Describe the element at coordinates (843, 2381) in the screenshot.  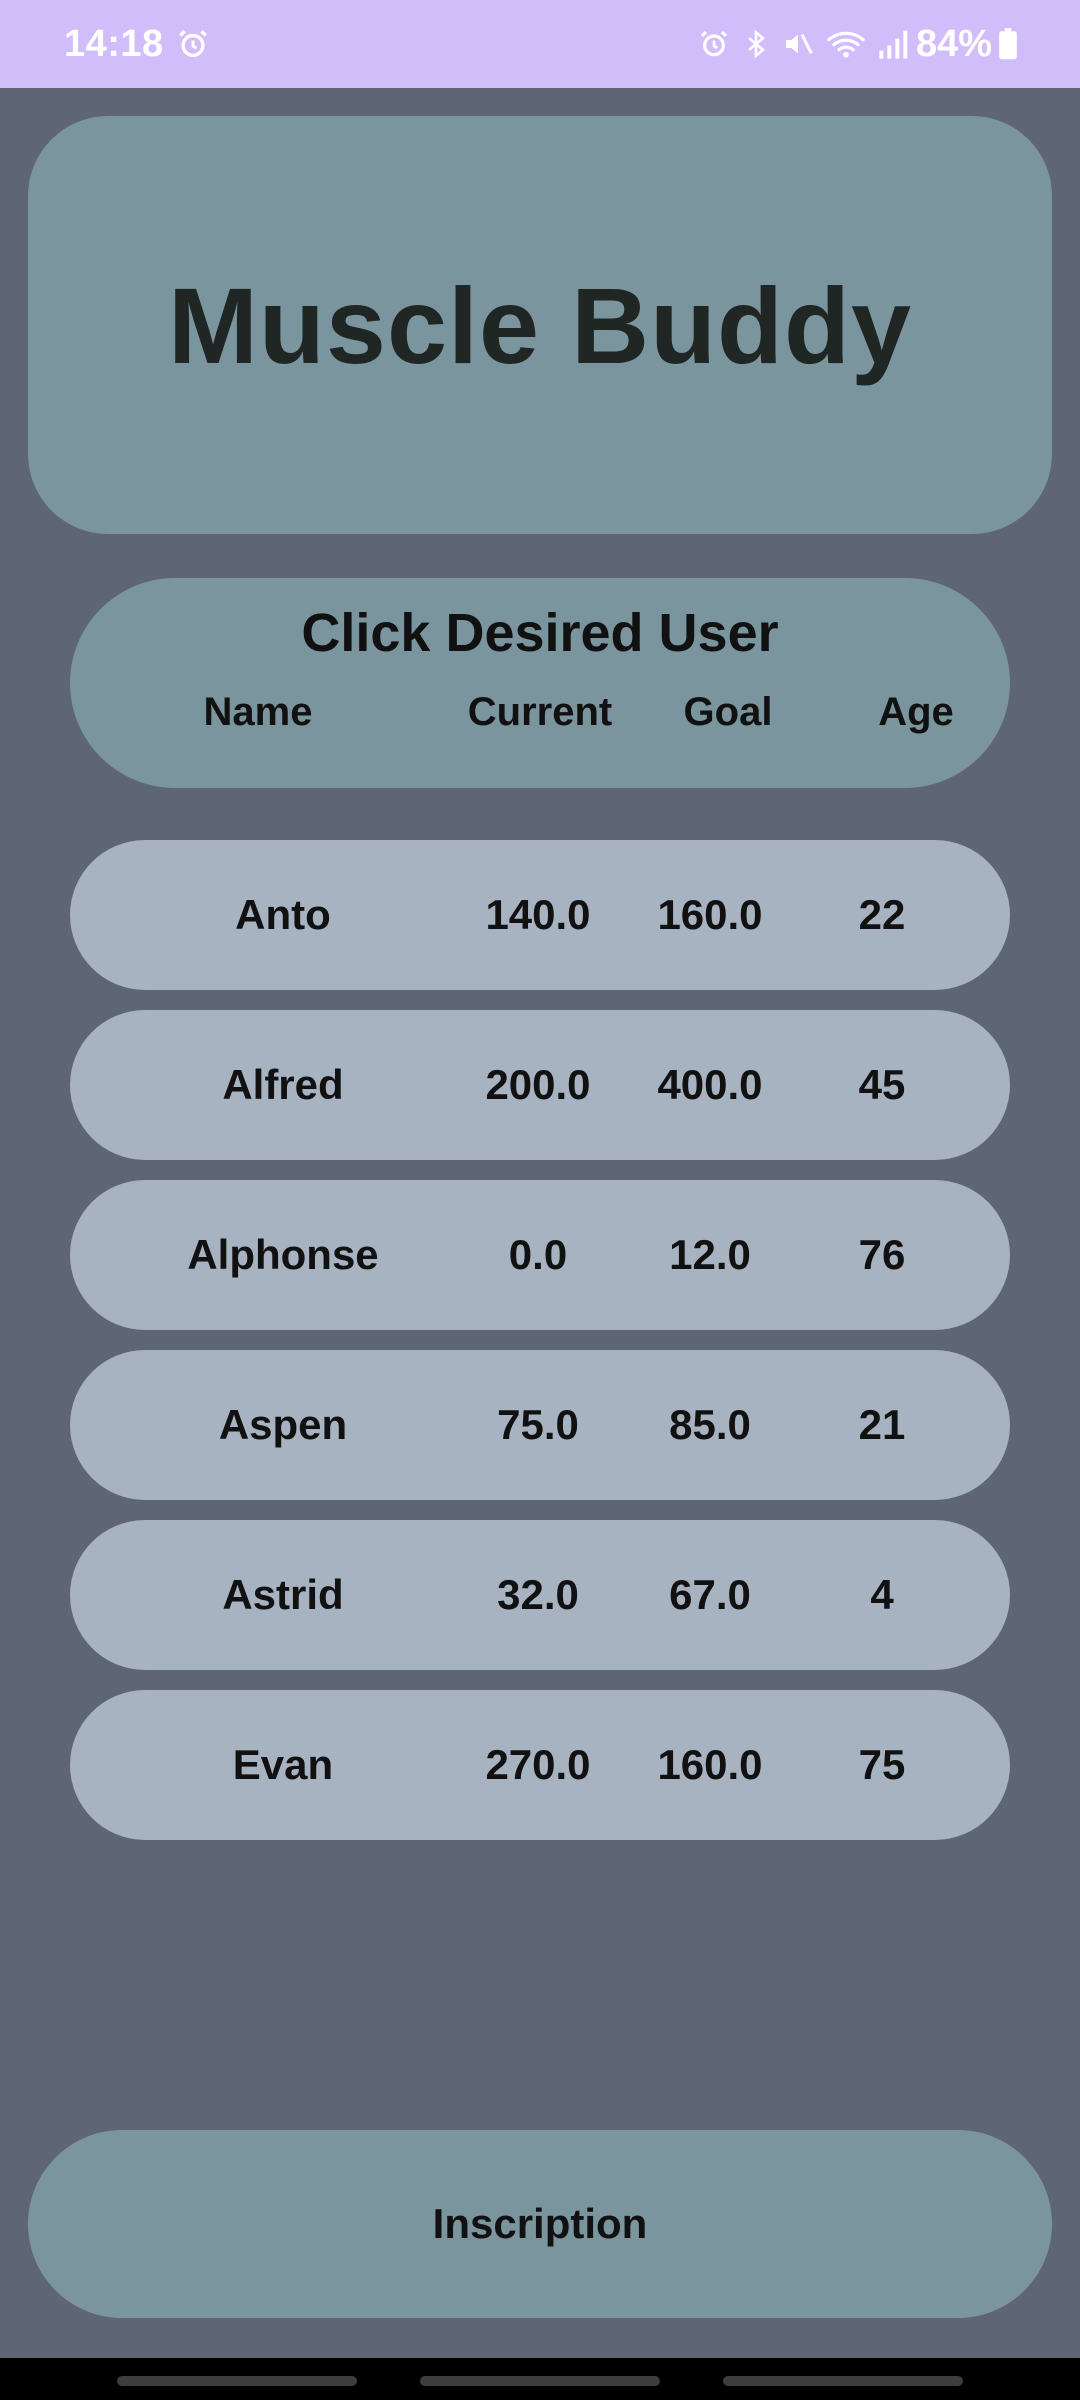
I see `nav-back-button` at that location.